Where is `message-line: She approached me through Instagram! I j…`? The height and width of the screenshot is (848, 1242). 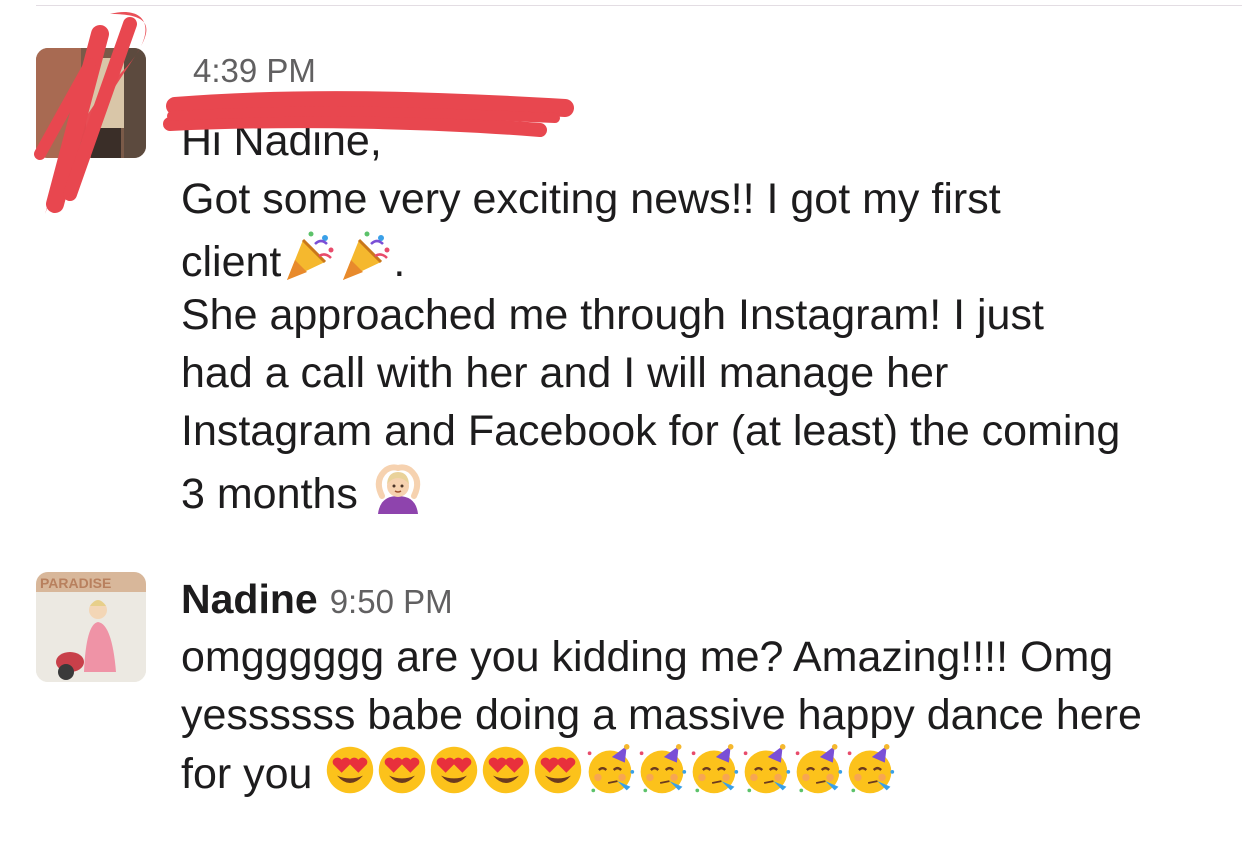
message-line: She approached me through Instagram! I j… is located at coordinates (612, 315).